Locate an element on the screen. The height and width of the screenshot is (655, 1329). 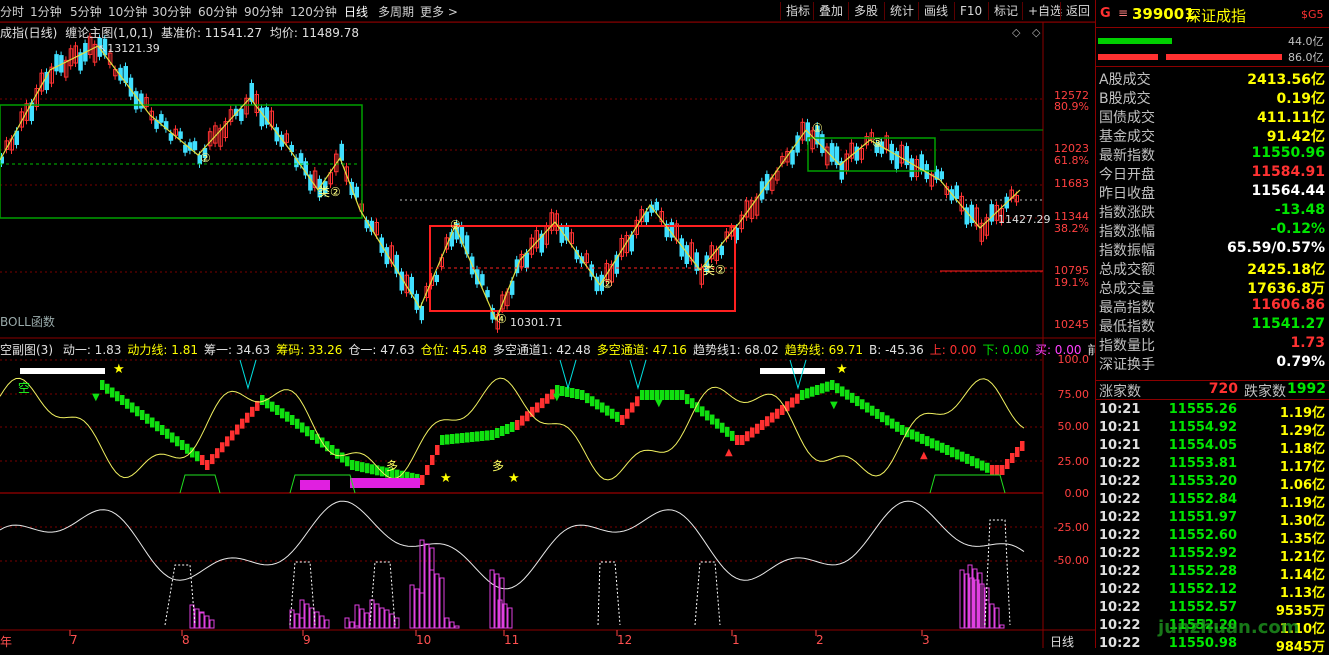
tick-price: 11555.26 is located at coordinates (1202, 409).